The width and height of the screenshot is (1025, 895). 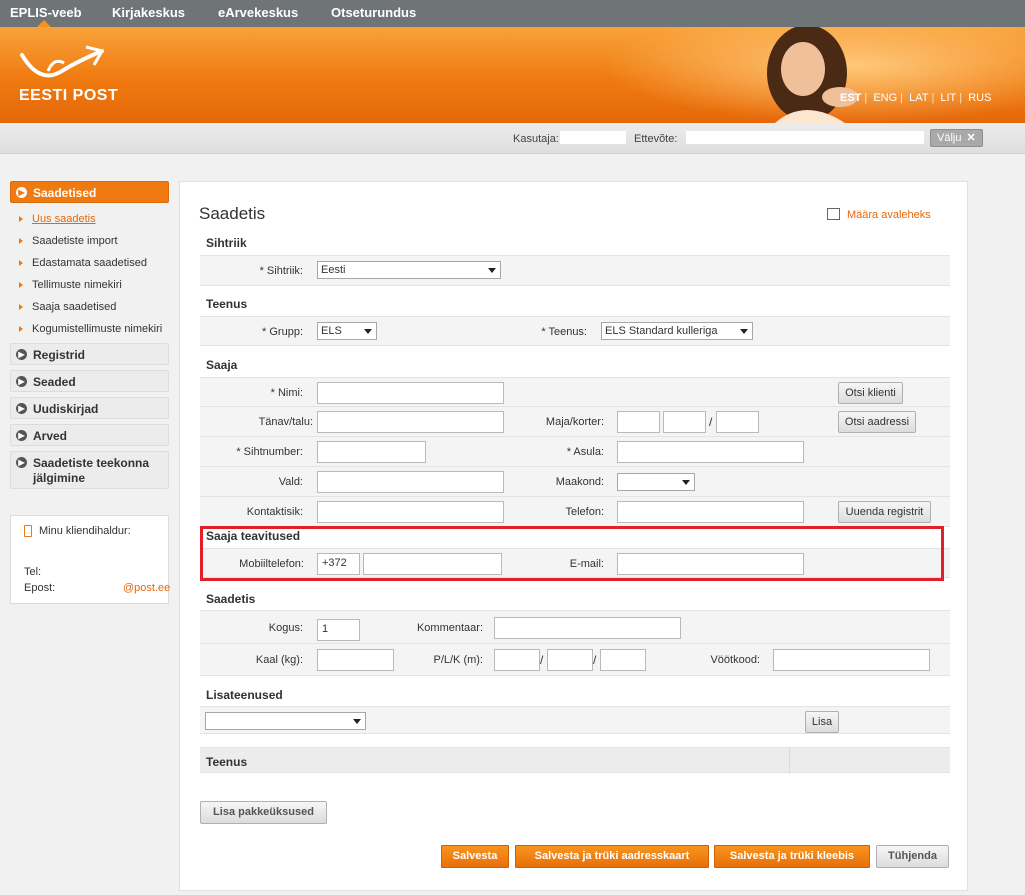 I want to click on sidebar-subitem-edastamata: Edastamata saadetised, so click(x=89, y=263).